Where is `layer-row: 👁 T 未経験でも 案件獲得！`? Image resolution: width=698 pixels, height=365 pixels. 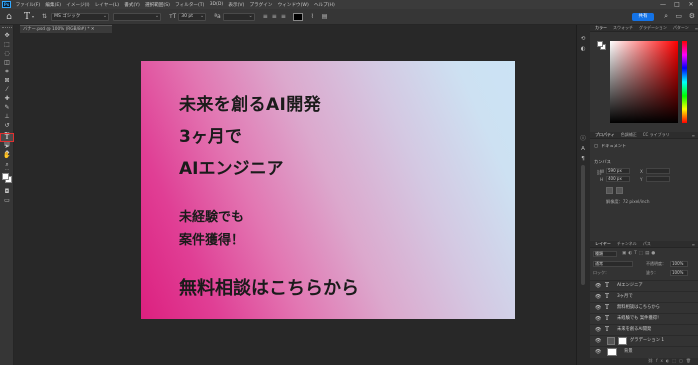 layer-row: 👁 T 未経験でも 案件獲得！ is located at coordinates (644, 318).